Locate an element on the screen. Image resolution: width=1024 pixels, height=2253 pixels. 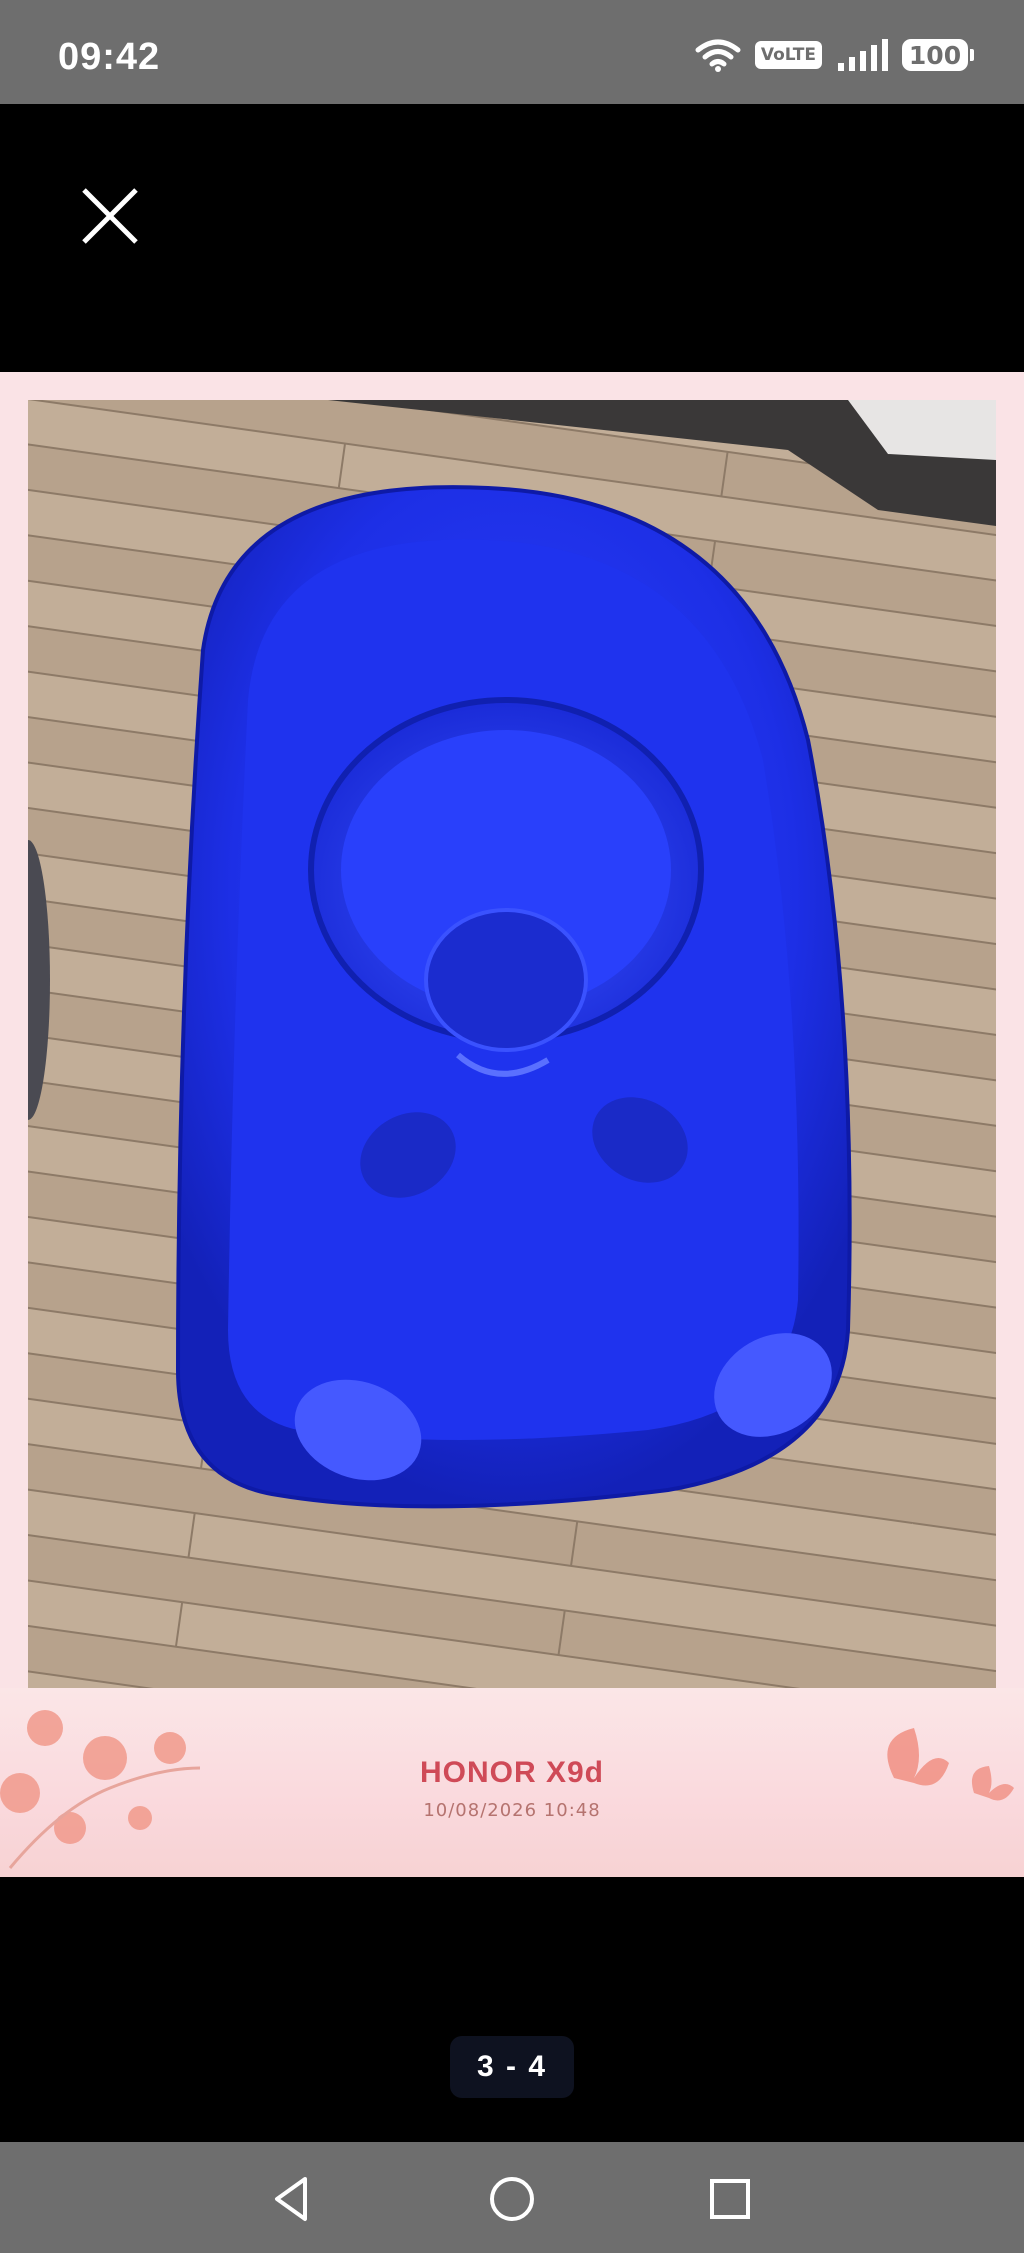
watermark-band: HONOR X9d 10/08/2026 10:48 is located at coordinates (512, 1782).